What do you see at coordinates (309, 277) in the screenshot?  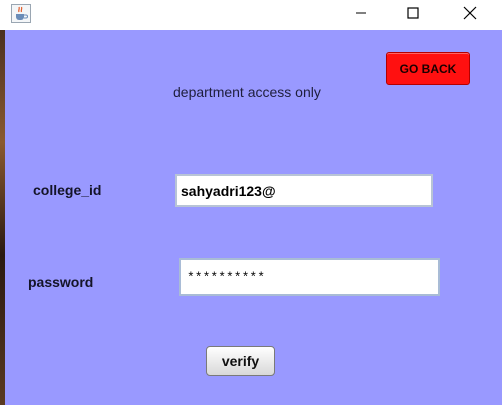 I see `password-field: **********` at bounding box center [309, 277].